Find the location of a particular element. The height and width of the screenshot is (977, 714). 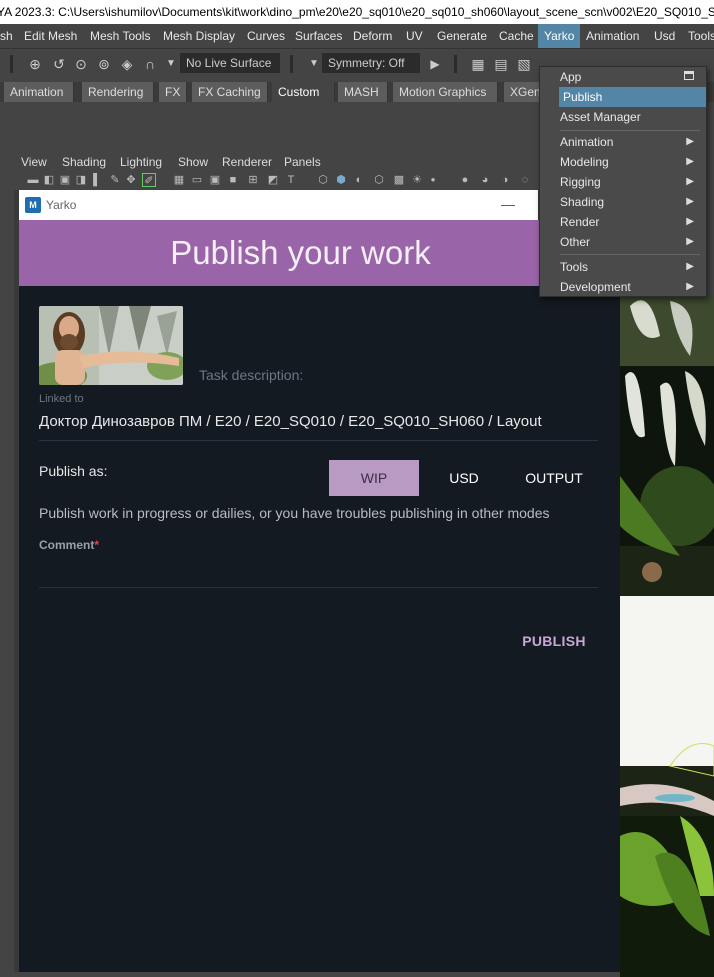

menu-item-generate: Generate is located at coordinates (462, 36).